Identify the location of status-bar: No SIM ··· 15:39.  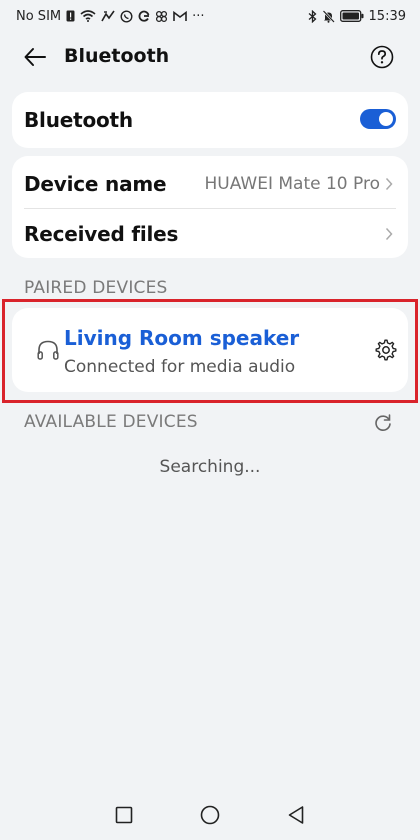
(210, 16).